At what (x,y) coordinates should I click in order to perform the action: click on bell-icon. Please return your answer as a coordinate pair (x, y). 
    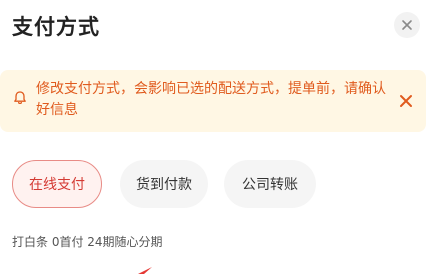
    Looking at the image, I should click on (20, 97).